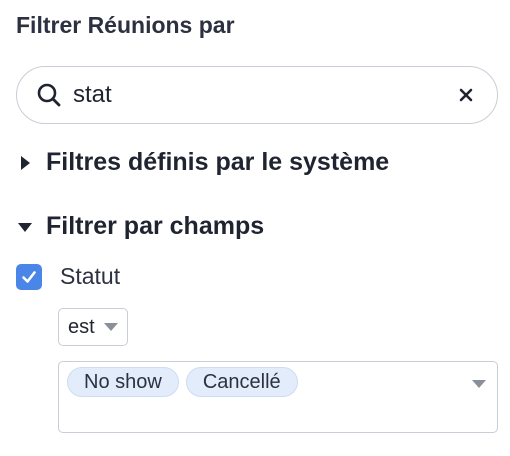  Describe the element at coordinates (241, 382) in the screenshot. I see `value-chip: Cancellé` at that location.